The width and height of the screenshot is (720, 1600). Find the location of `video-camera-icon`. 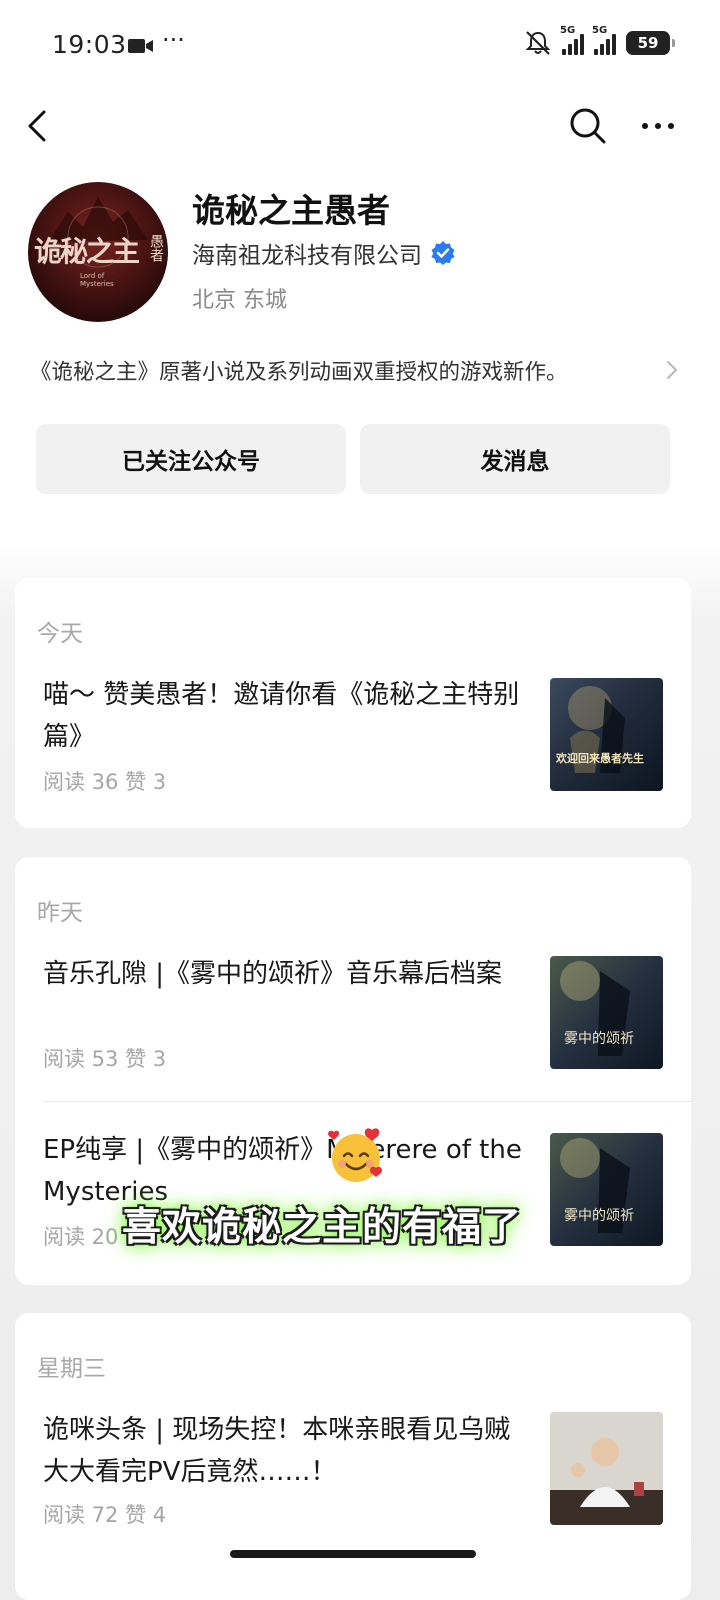

video-camera-icon is located at coordinates (140, 46).